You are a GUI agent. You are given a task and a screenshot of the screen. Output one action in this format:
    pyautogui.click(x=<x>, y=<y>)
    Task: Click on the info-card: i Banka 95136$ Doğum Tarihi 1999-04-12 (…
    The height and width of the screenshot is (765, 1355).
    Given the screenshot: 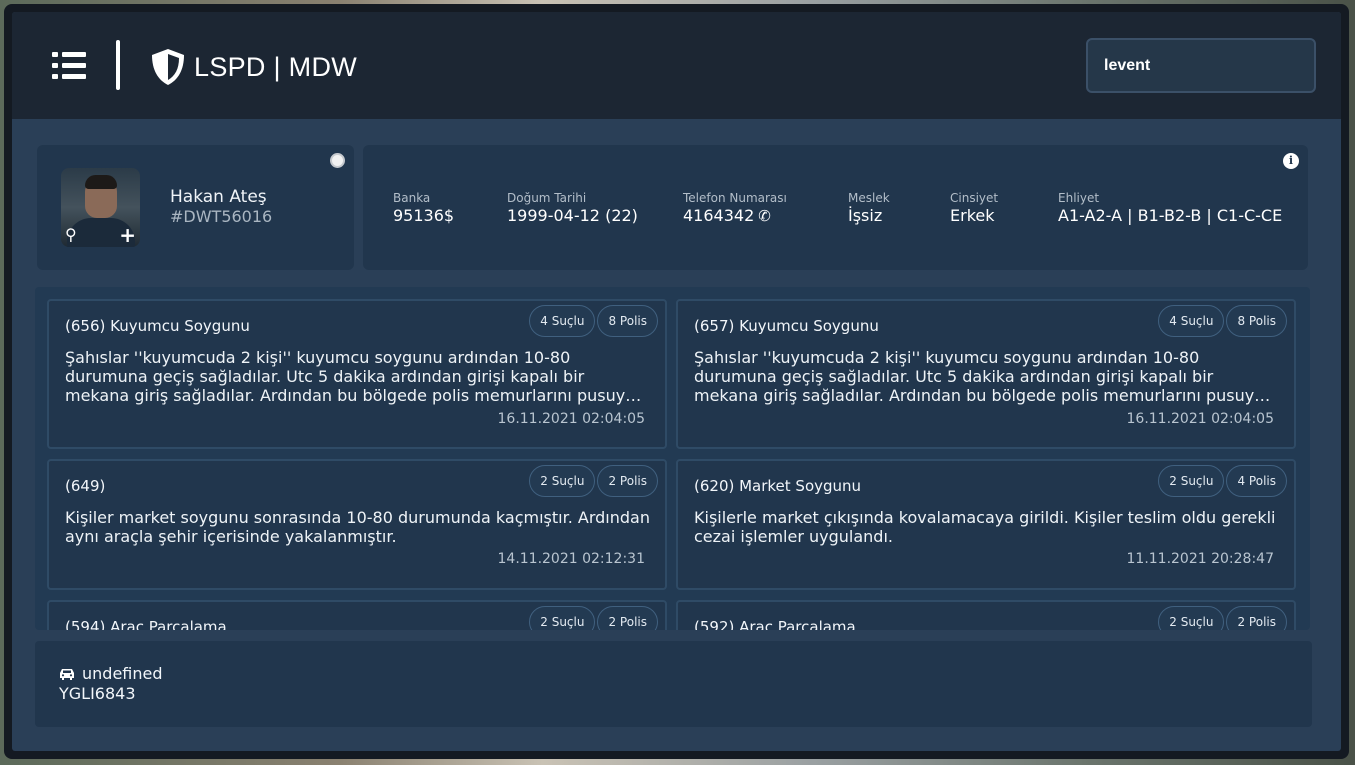 What is the action you would take?
    pyautogui.click(x=835, y=207)
    